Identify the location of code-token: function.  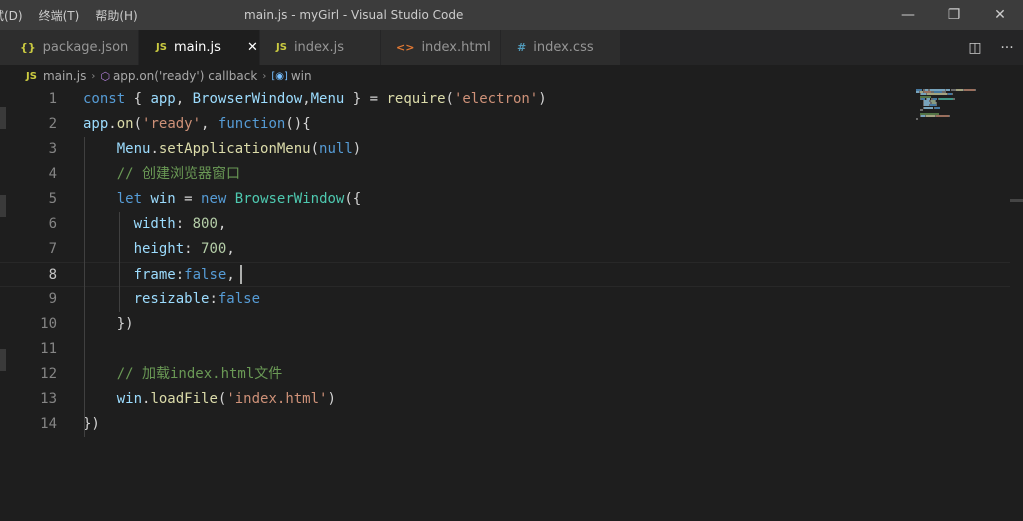
(251, 124).